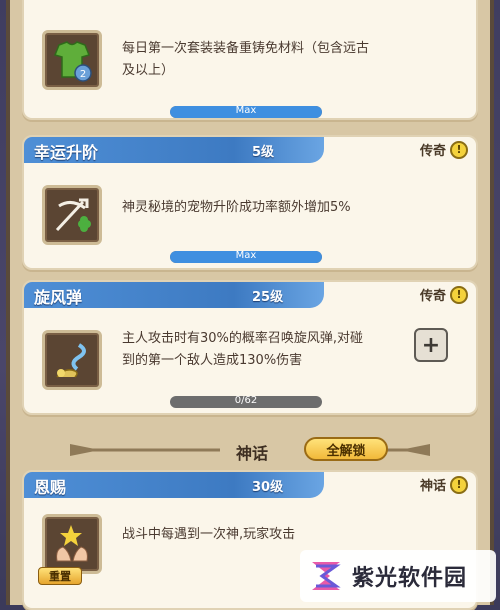  I want to click on rarity-label: 神话, so click(432, 486).